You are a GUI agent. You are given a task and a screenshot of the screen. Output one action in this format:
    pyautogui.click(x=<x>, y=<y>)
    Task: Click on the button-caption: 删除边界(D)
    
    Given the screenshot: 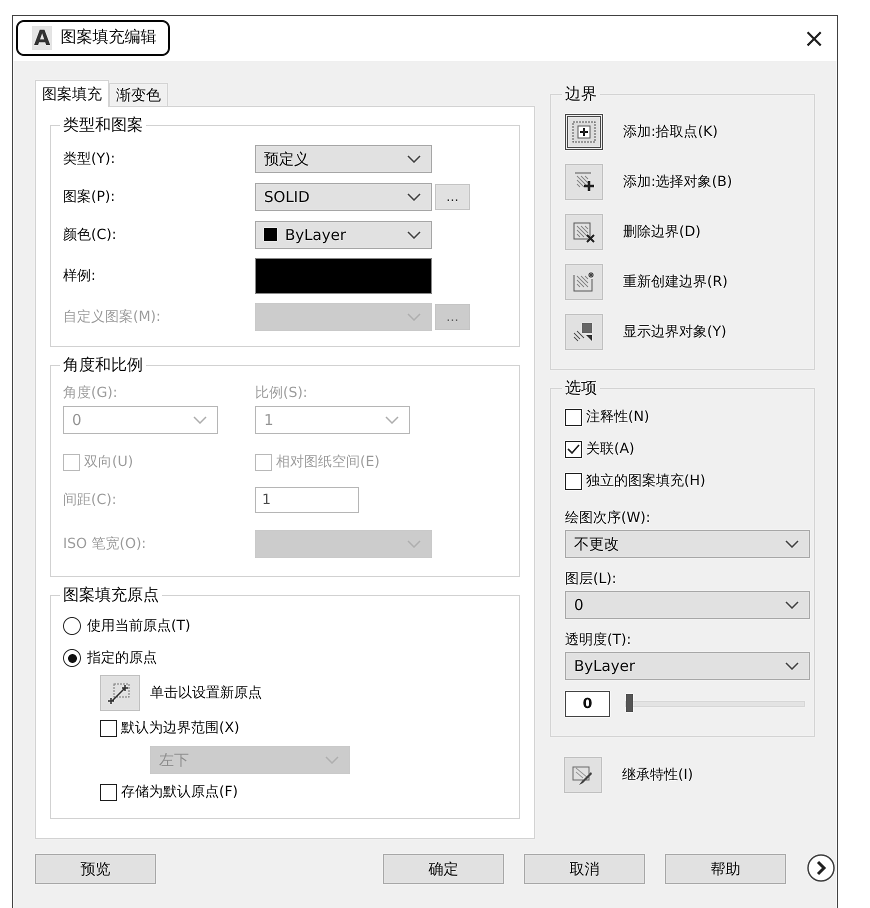 What is the action you would take?
    pyautogui.click(x=662, y=232)
    